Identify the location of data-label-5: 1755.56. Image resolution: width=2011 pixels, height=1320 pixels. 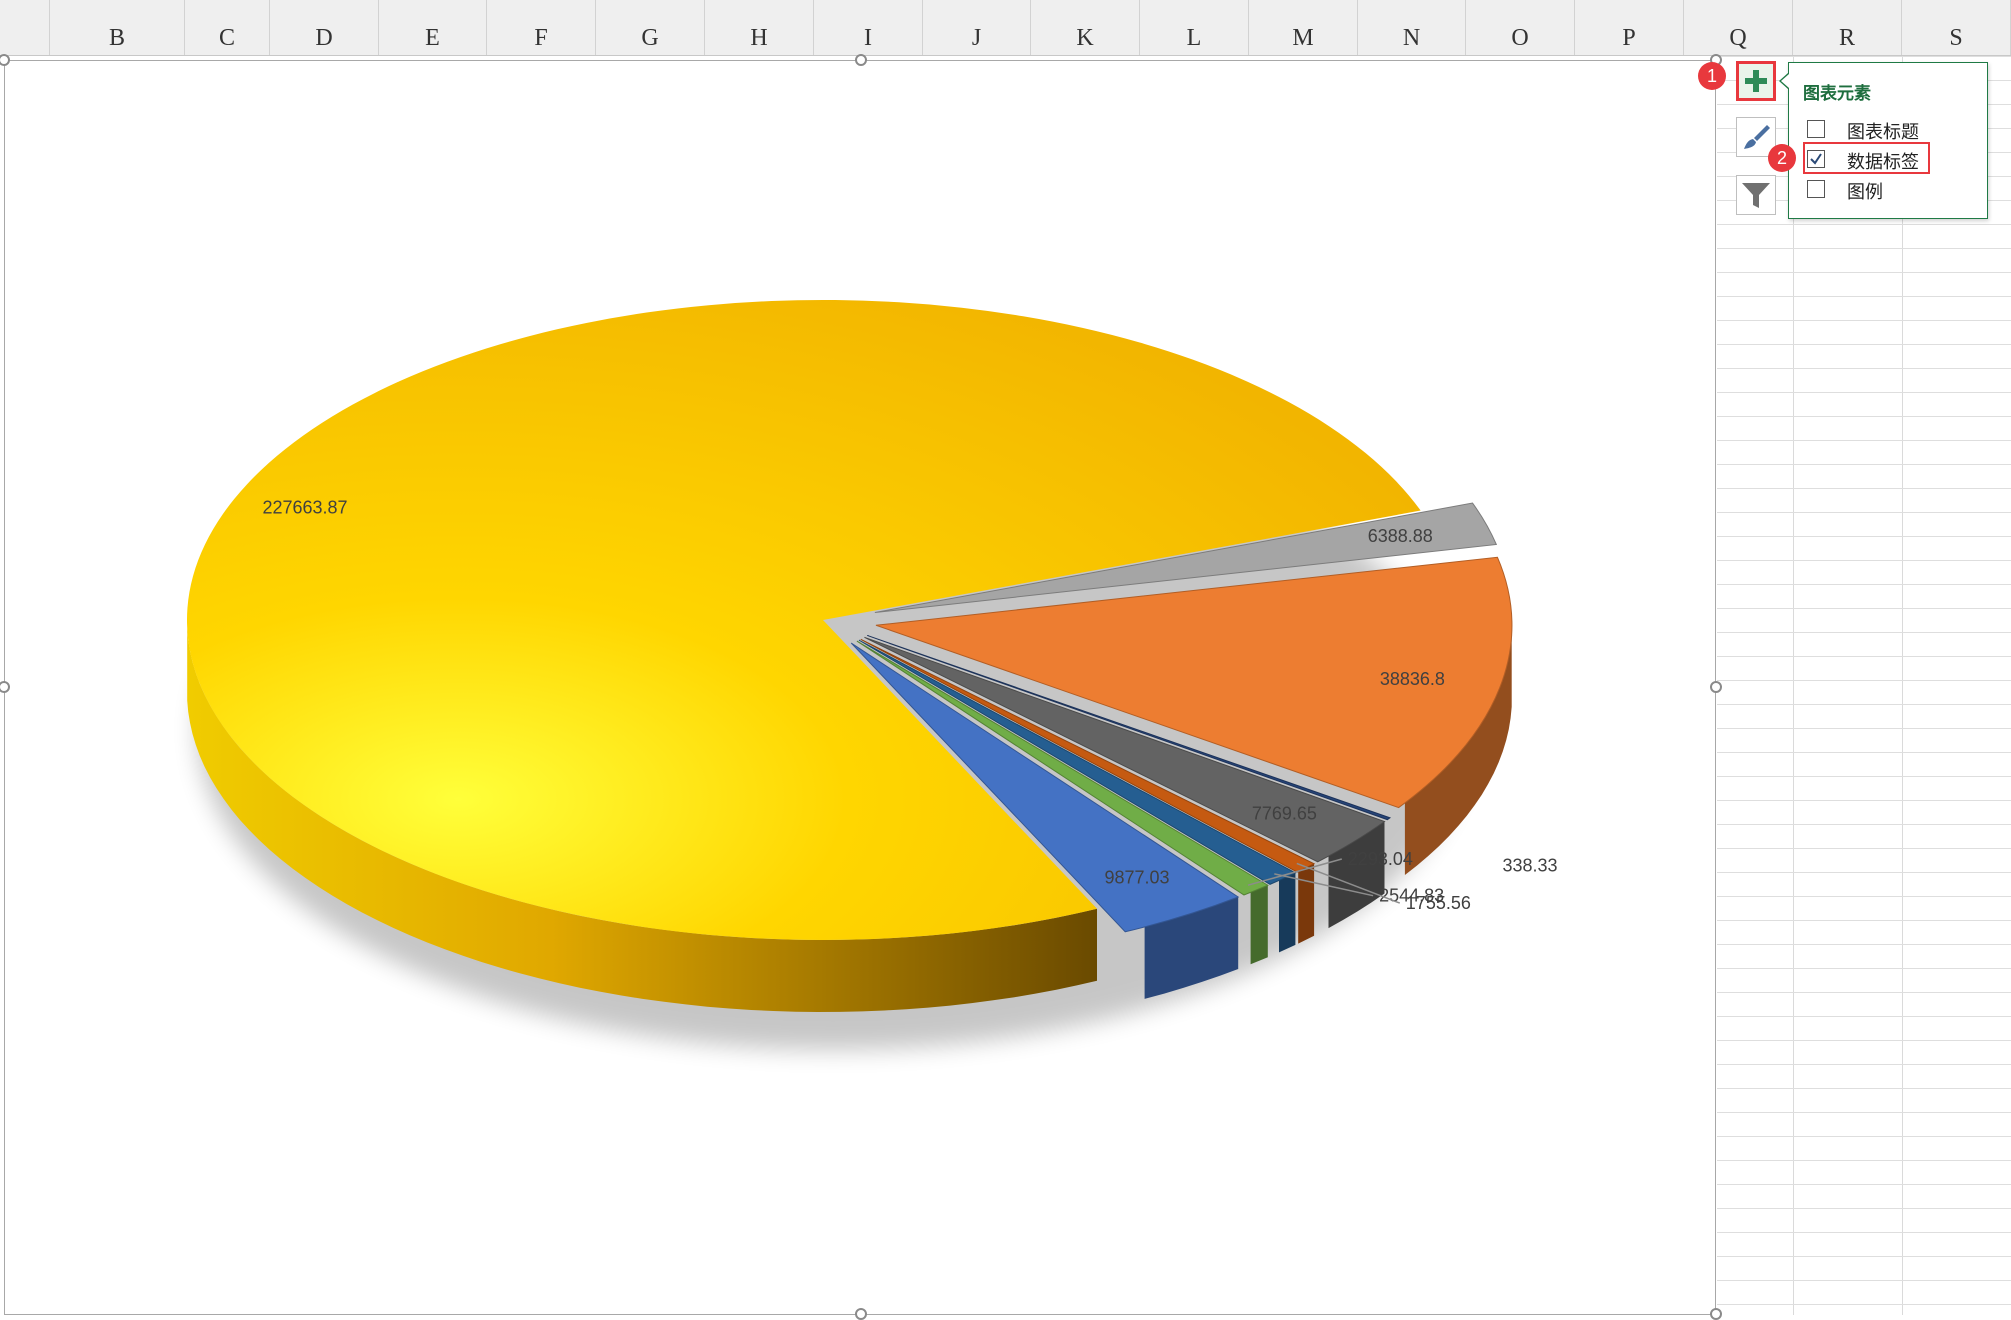
(1438, 903).